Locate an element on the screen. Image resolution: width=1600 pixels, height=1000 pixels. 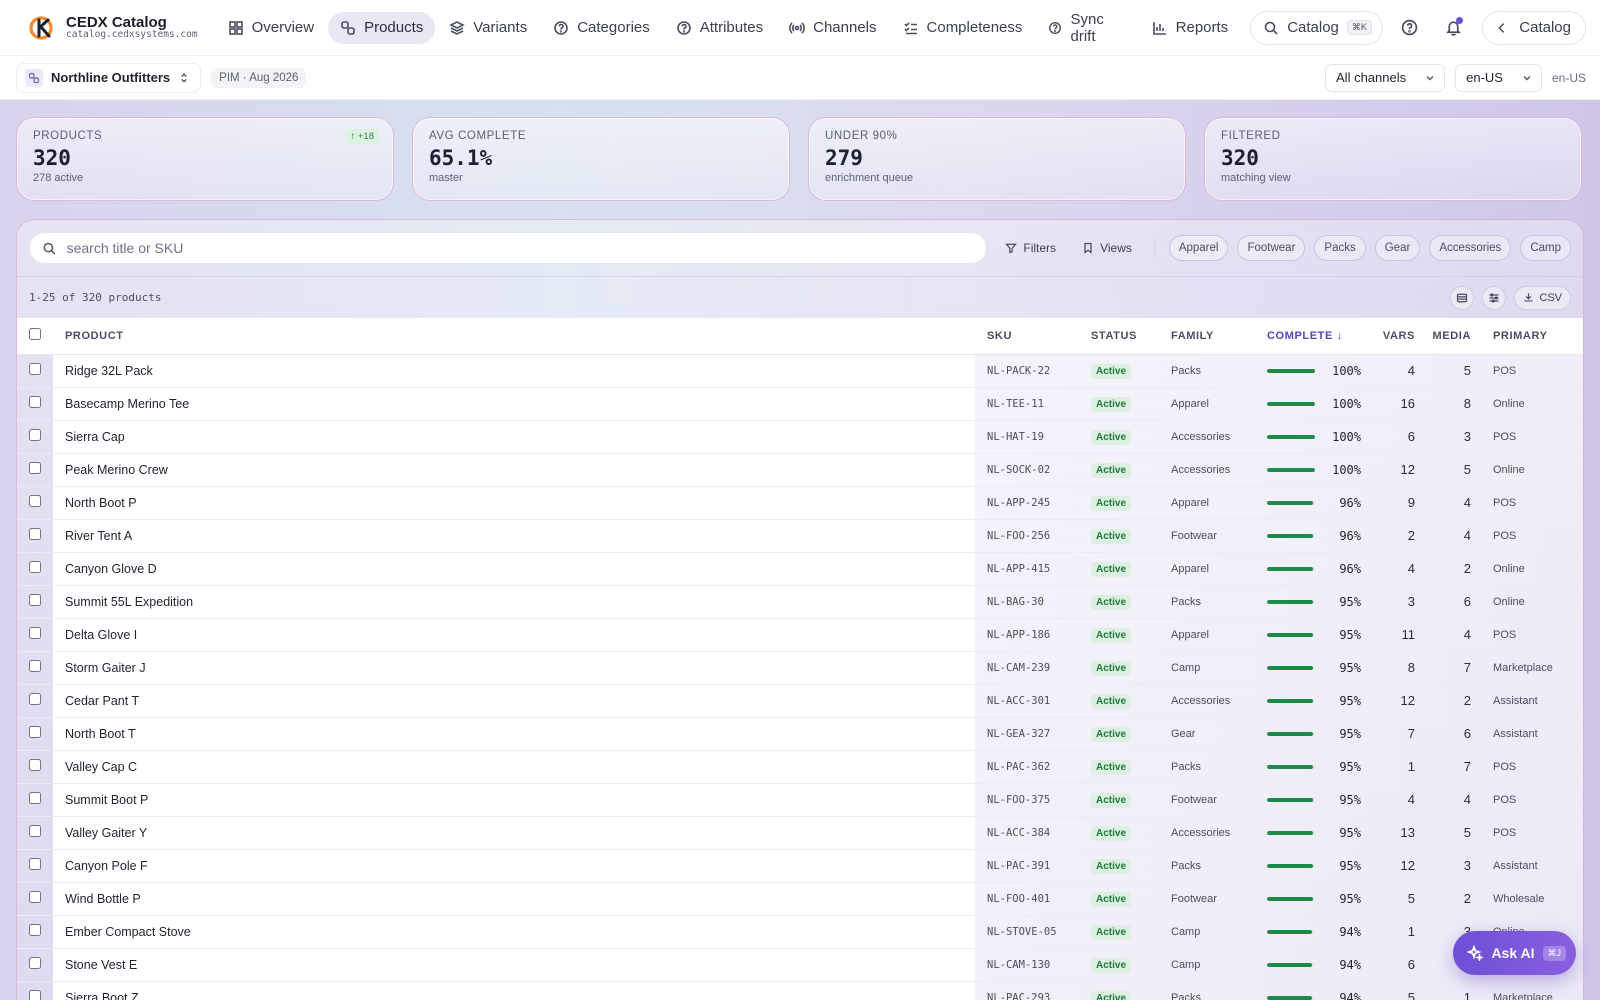
product-name: Ember Compact Stove is located at coordinates (514, 932).